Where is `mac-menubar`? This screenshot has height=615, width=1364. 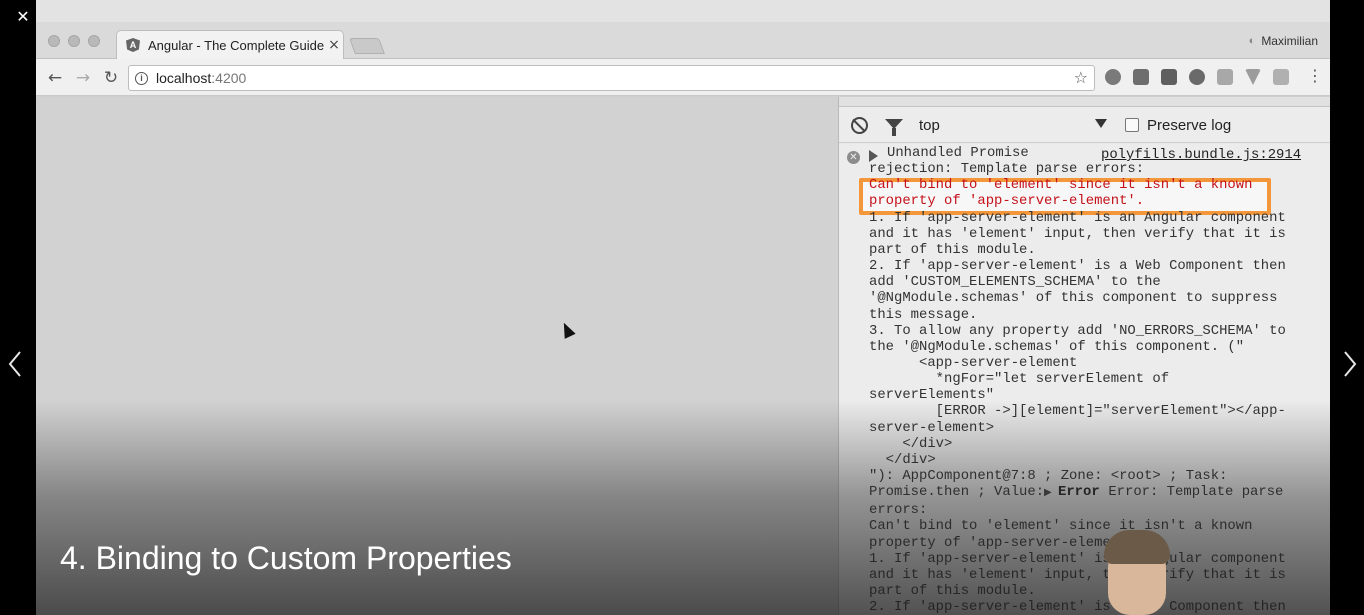 mac-menubar is located at coordinates (683, 11).